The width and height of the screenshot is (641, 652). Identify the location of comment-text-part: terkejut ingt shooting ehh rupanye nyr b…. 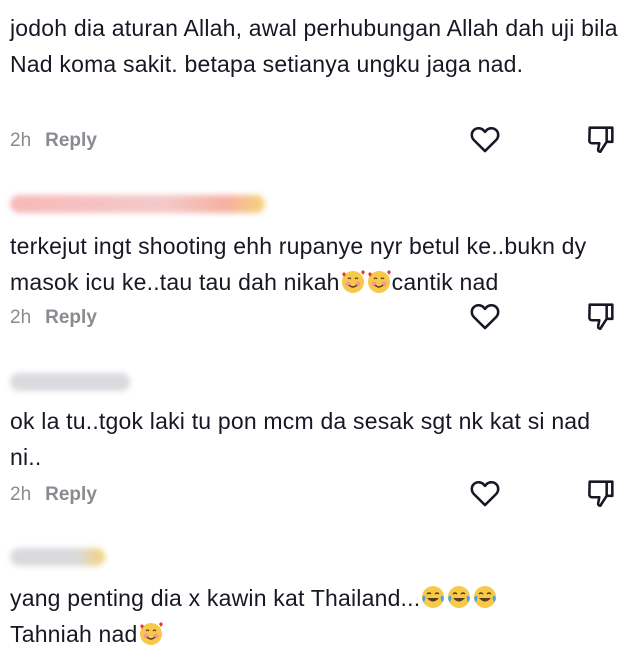
(301, 264).